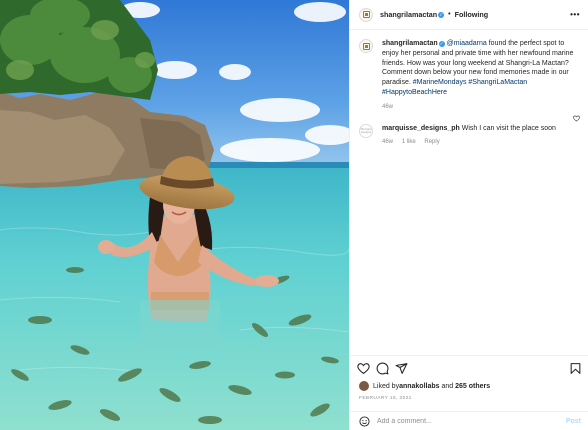  What do you see at coordinates (363, 368) in the screenshot?
I see `like-heart-icon` at bounding box center [363, 368].